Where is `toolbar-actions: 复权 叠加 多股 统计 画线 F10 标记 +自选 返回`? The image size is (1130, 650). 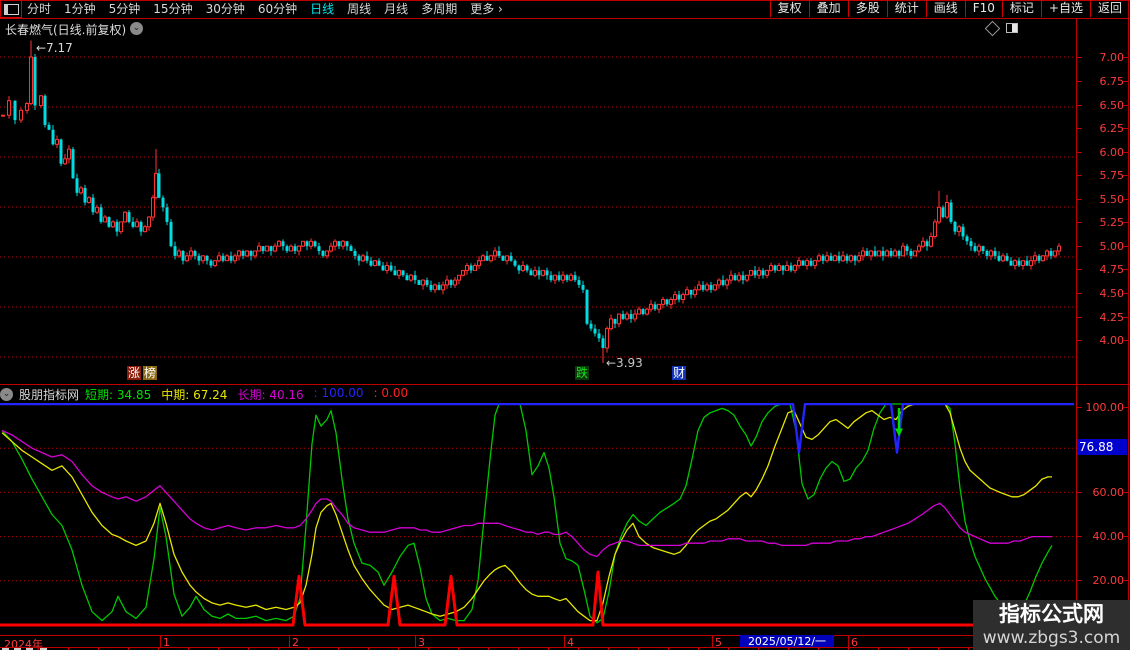 toolbar-actions: 复权 叠加 多股 统计 画线 F10 标记 +自选 返回 is located at coordinates (949, 8).